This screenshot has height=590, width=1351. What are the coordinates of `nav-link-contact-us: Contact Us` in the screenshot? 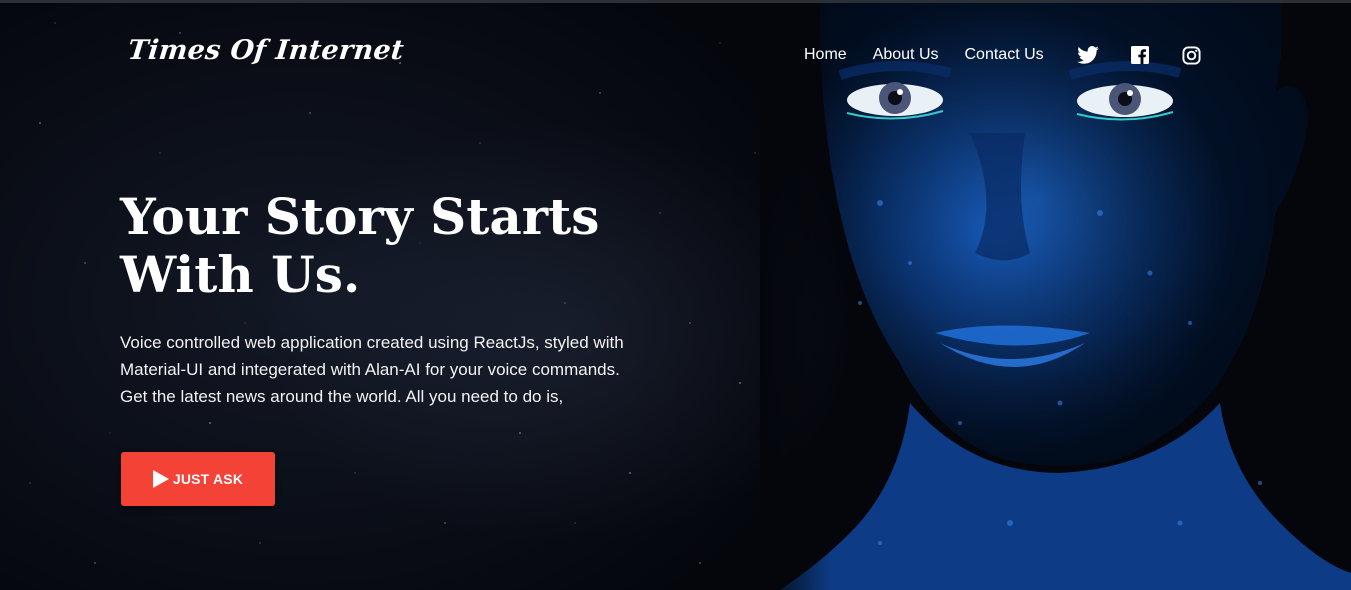 It's located at (1004, 55).